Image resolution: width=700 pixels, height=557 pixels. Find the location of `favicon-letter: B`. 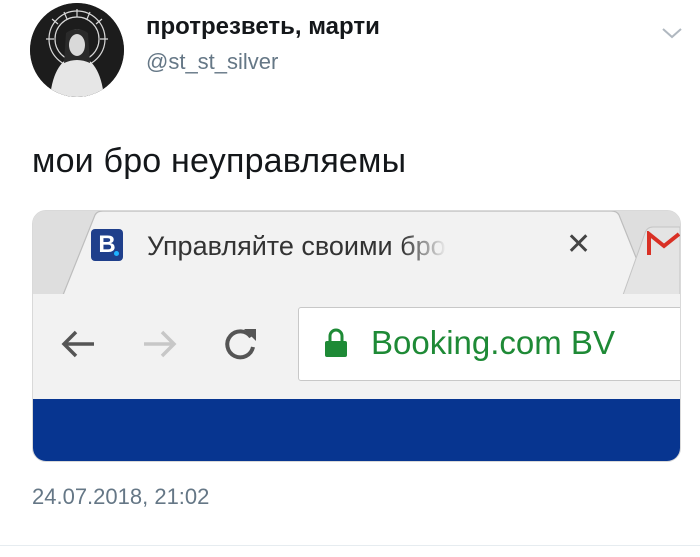

favicon-letter: B is located at coordinates (107, 244).